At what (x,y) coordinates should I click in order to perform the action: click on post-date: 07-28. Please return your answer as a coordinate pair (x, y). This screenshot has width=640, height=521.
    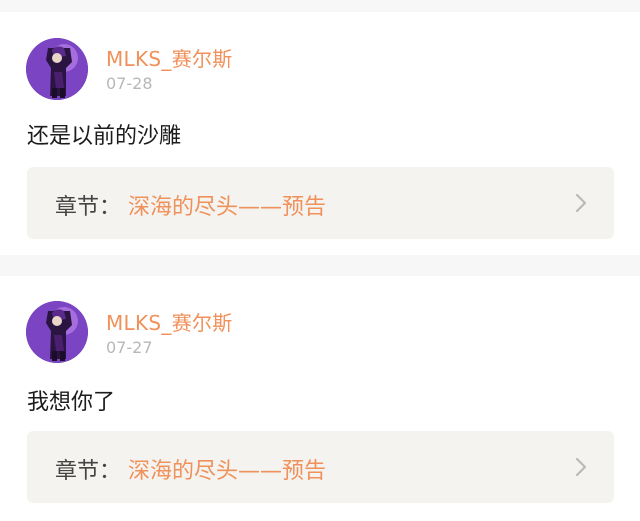
    Looking at the image, I should click on (129, 83).